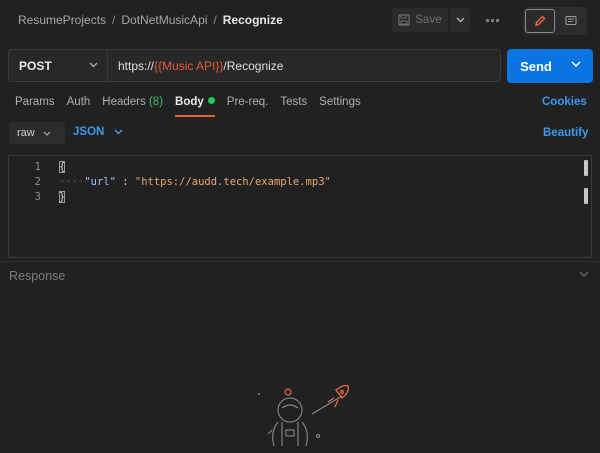  Describe the element at coordinates (304, 415) in the screenshot. I see `astronaut-illustration-icon` at that location.